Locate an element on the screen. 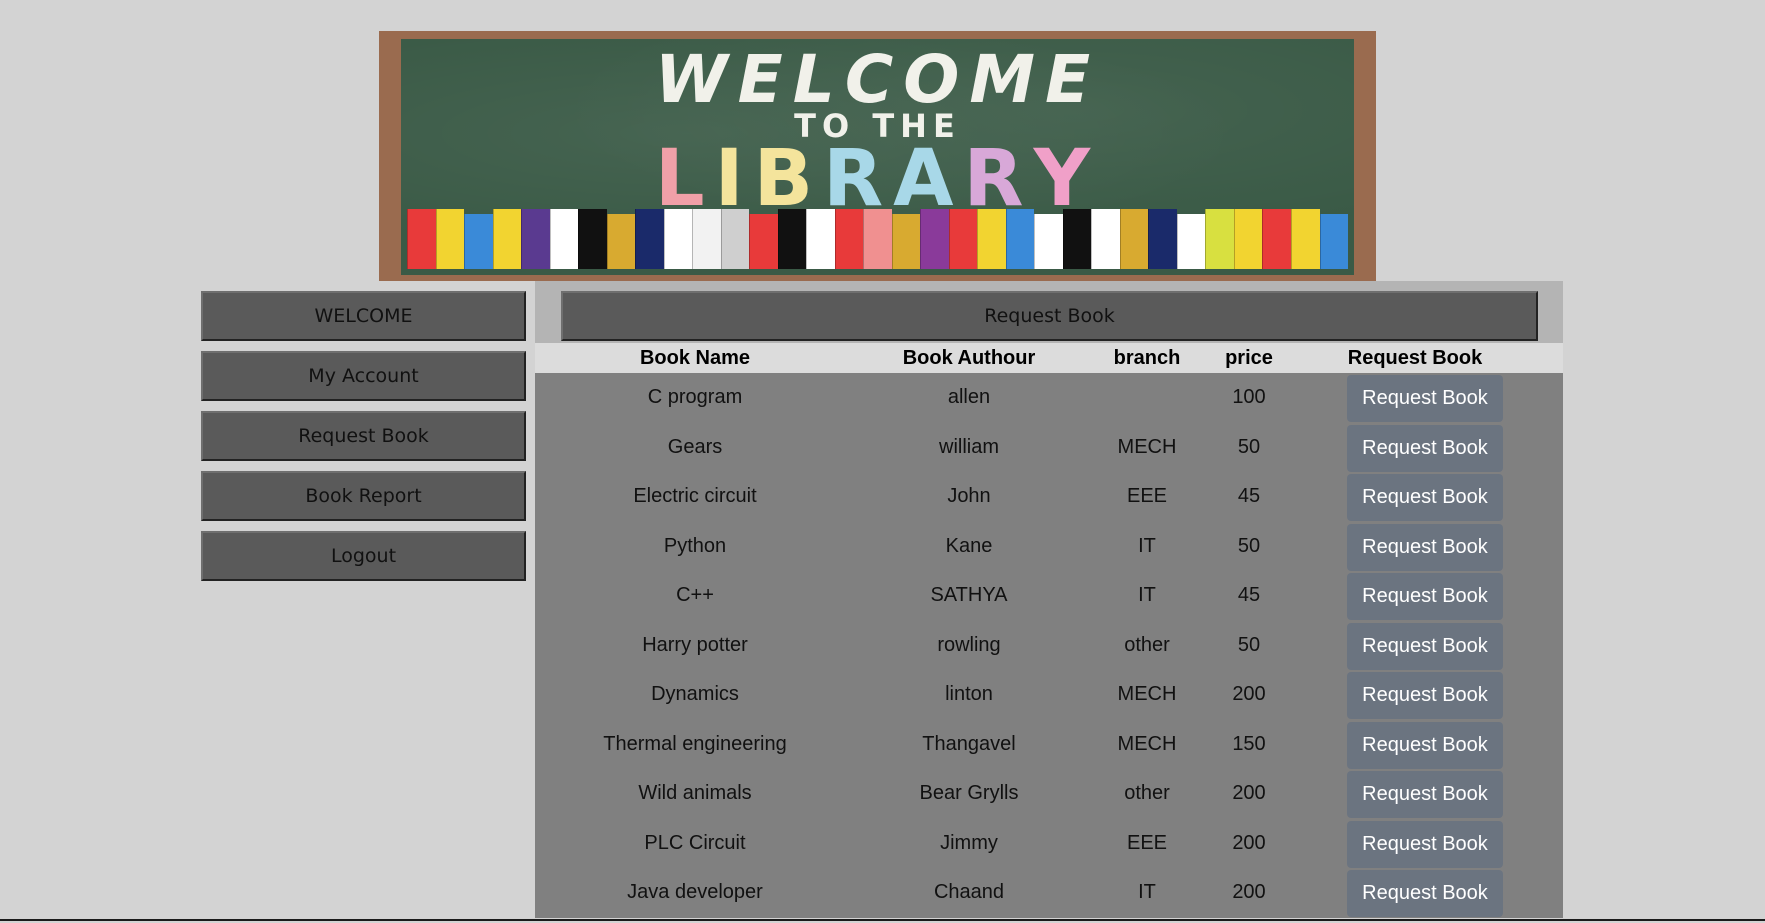  book-name-cell: Python is located at coordinates (695, 545).